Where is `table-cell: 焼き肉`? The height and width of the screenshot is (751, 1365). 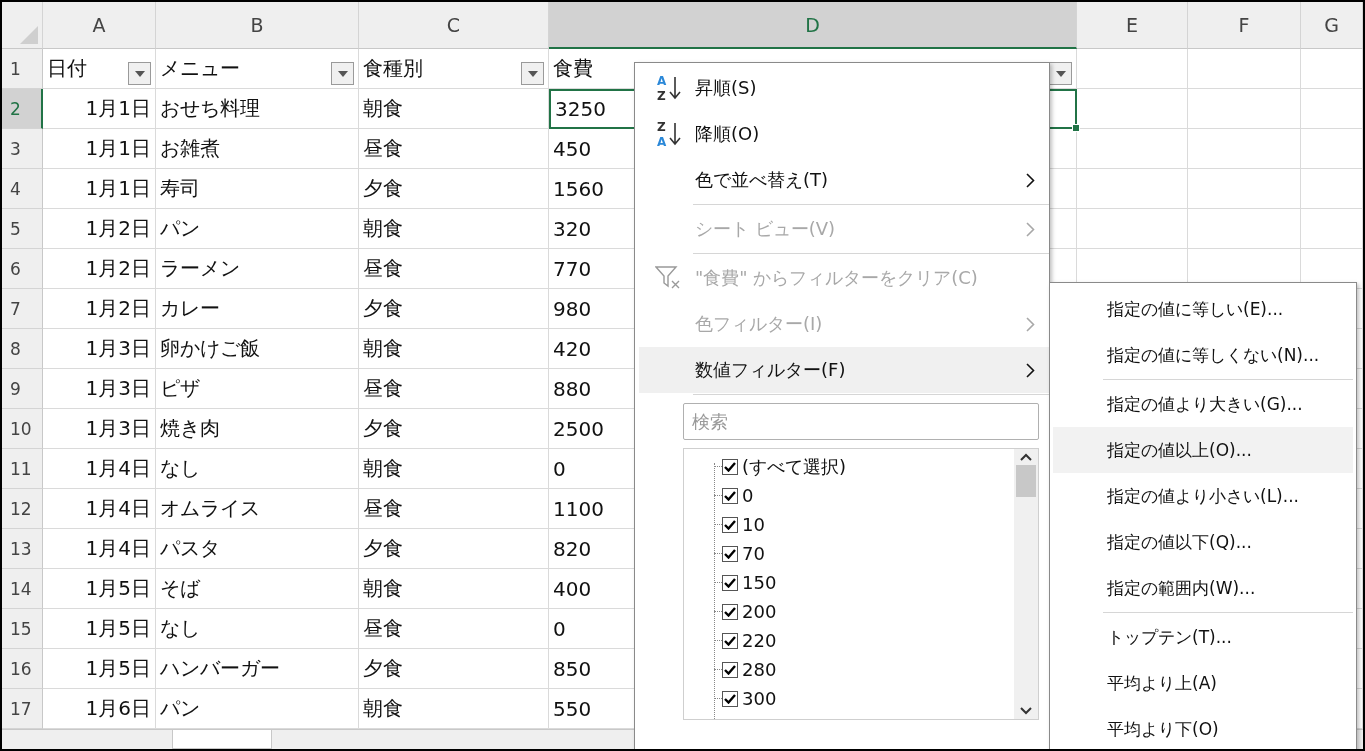
table-cell: 焼き肉 is located at coordinates (257, 429).